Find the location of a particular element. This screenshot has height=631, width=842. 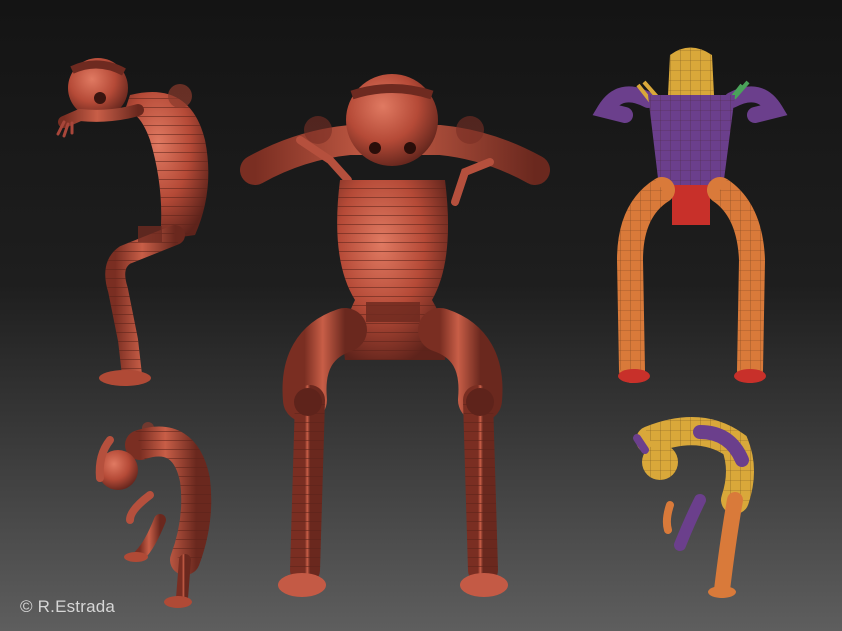

side-hunched-figure is located at coordinates (132, 222).